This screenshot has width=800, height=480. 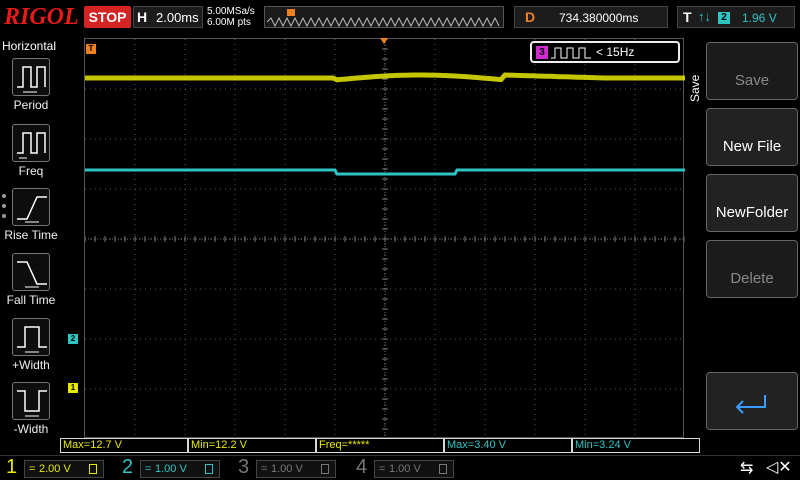 I want to click on memory-depth: 6.00M pts, so click(x=229, y=22).